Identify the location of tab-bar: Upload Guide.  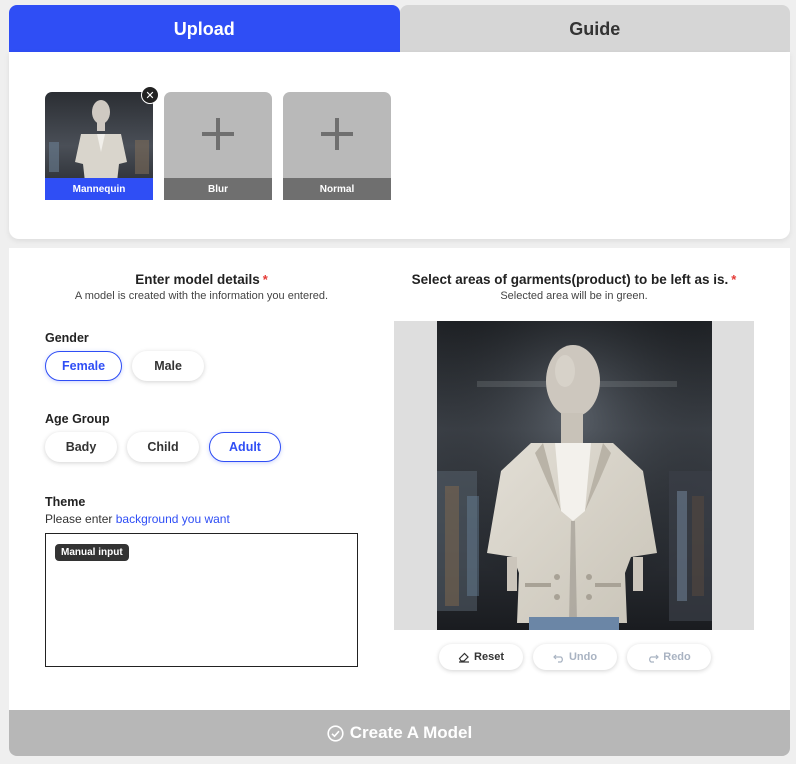
(399, 29).